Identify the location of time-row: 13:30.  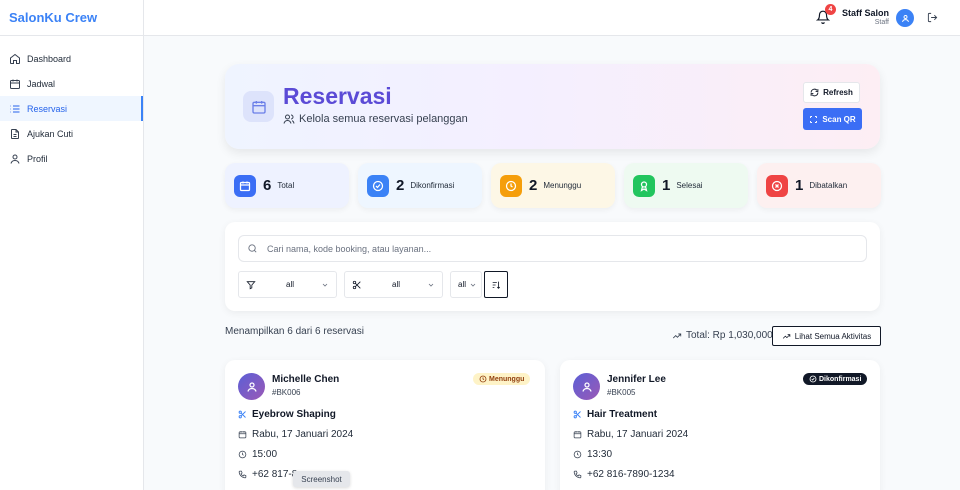
(592, 454).